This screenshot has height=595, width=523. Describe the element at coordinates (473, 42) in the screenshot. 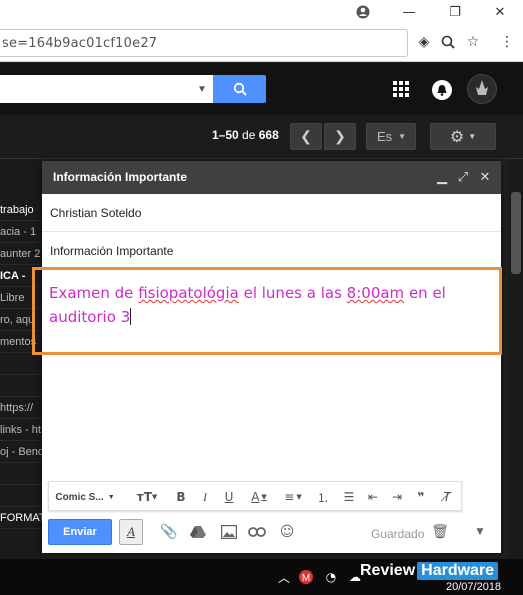

I see `bookmark-star-icon: ☆` at that location.